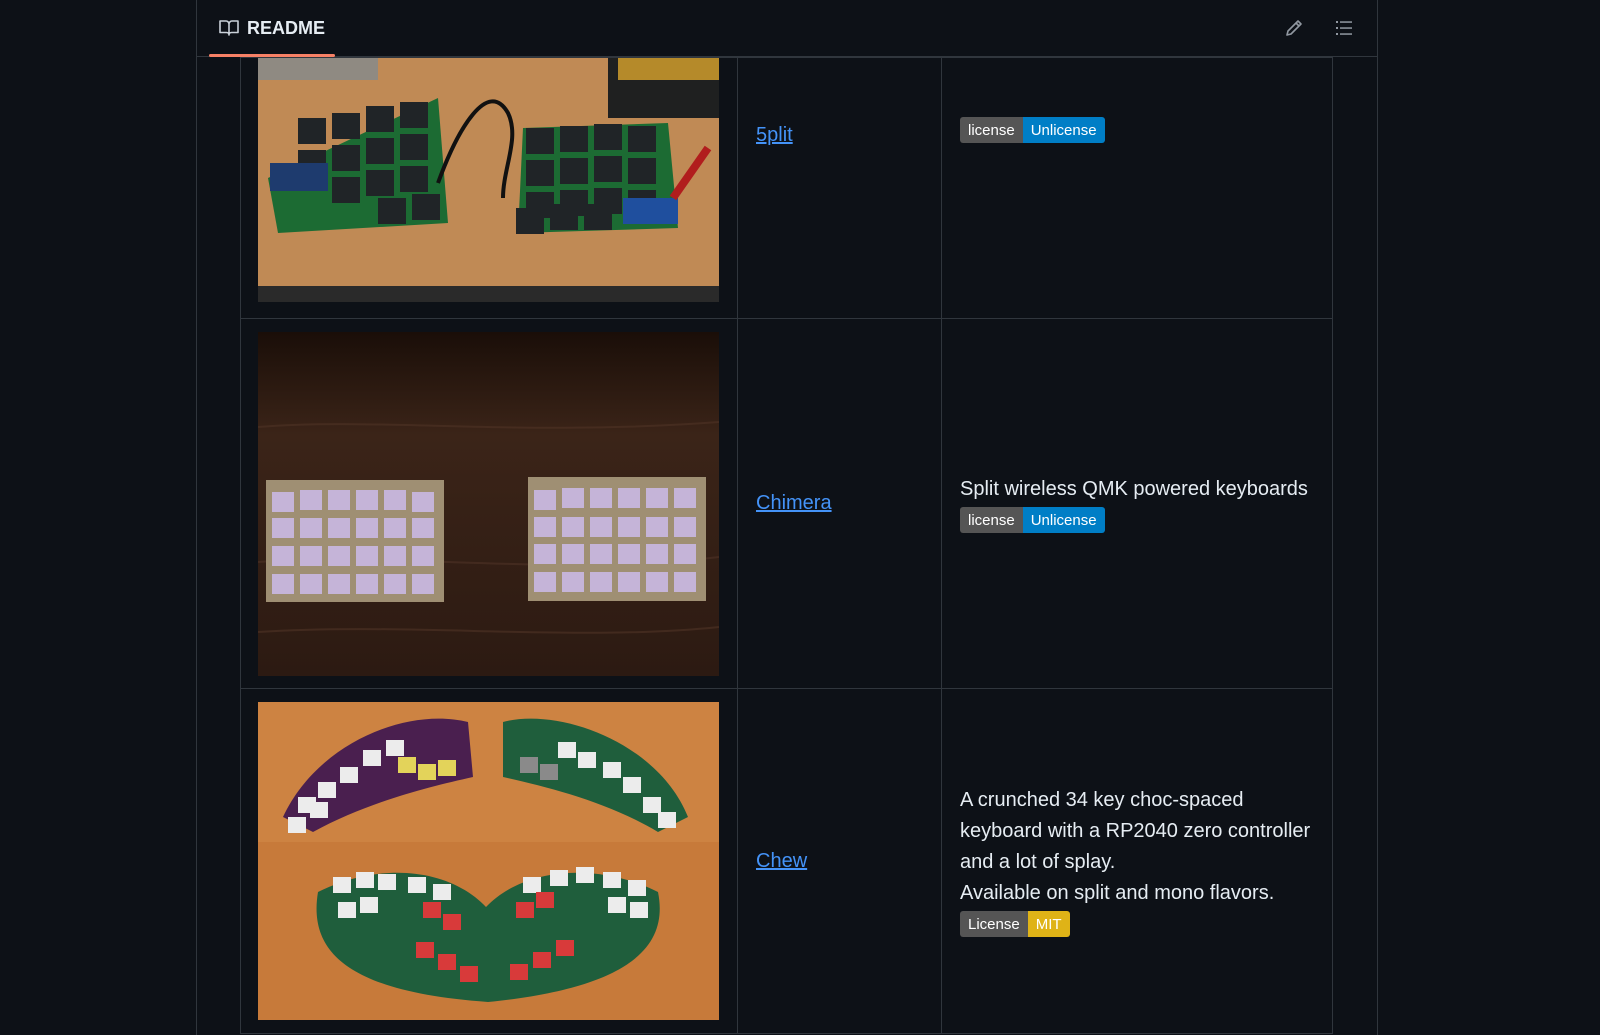  Describe the element at coordinates (839, 861) in the screenshot. I see `name-cell: Chew` at that location.